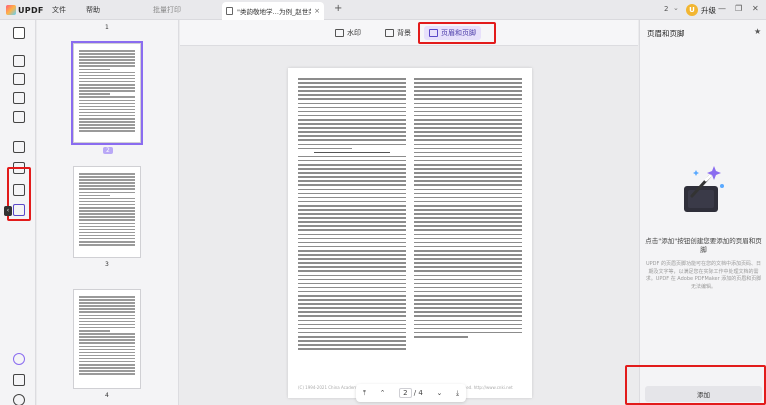  I want to click on background-icon, so click(389, 33).